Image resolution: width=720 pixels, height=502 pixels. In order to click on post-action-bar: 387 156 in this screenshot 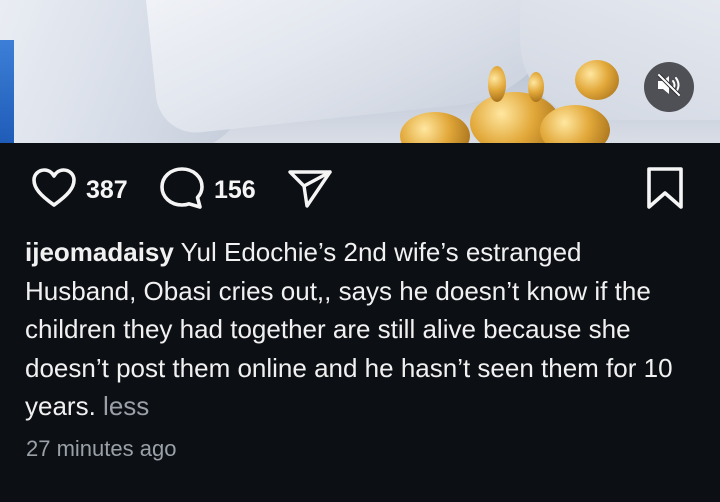, I will do `click(360, 190)`.